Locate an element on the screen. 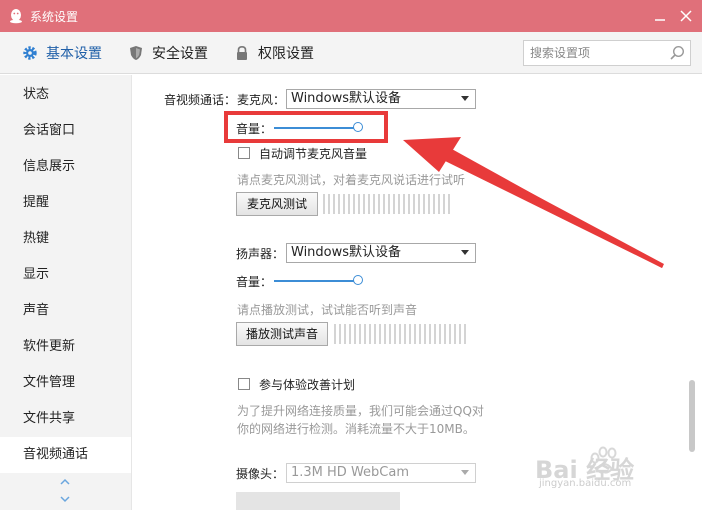 Image resolution: width=702 pixels, height=510 pixels. watermark-url: jingyan.baidu.com is located at coordinates (585, 483).